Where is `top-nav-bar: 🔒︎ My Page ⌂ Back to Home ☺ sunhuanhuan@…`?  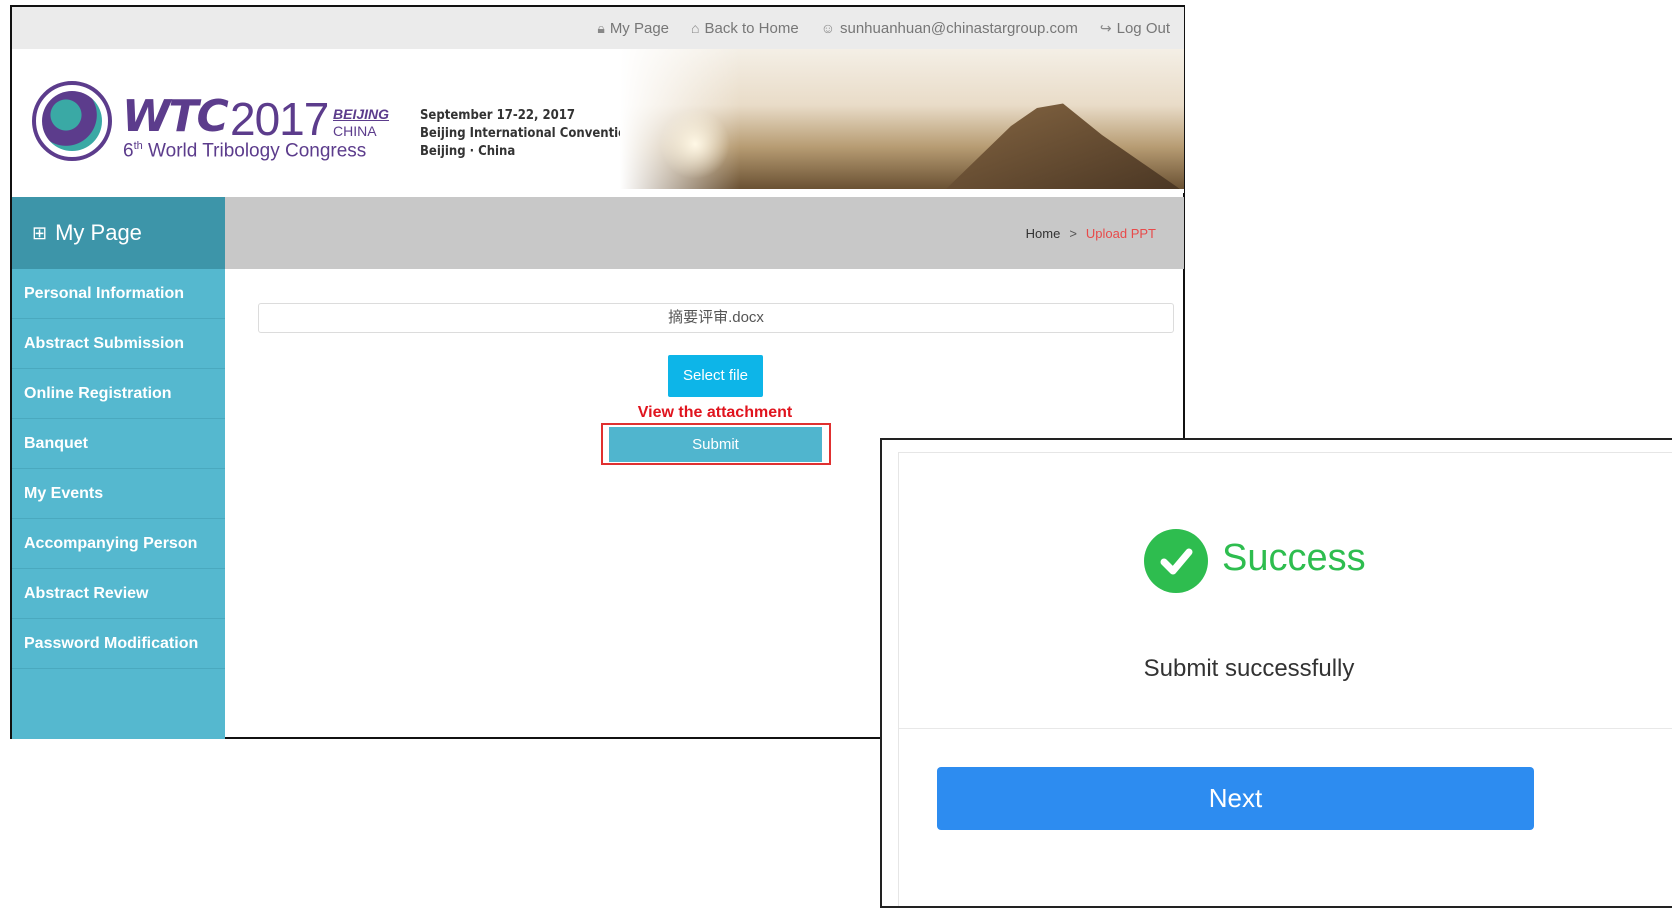
top-nav-bar: 🔒︎ My Page ⌂ Back to Home ☺ sunhuanhuan@… is located at coordinates (598, 28).